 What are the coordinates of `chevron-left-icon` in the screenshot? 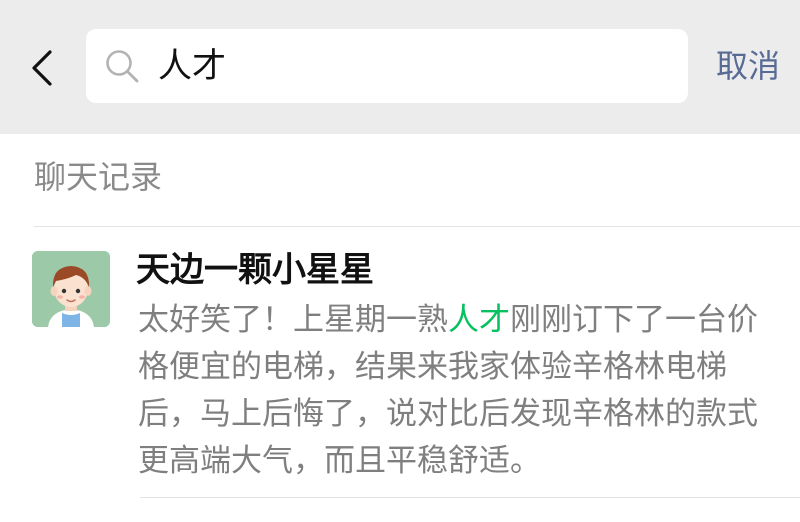 It's located at (42, 68).